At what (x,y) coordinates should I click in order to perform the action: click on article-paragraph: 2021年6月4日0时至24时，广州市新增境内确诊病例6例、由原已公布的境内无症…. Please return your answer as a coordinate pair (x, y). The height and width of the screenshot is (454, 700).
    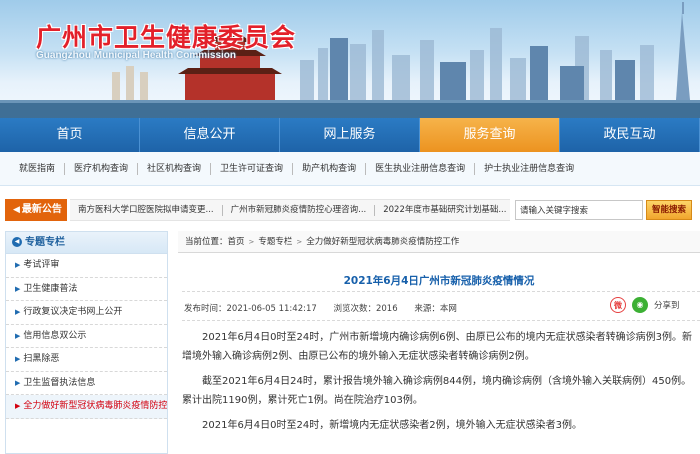
    Looking at the image, I should click on (437, 347).